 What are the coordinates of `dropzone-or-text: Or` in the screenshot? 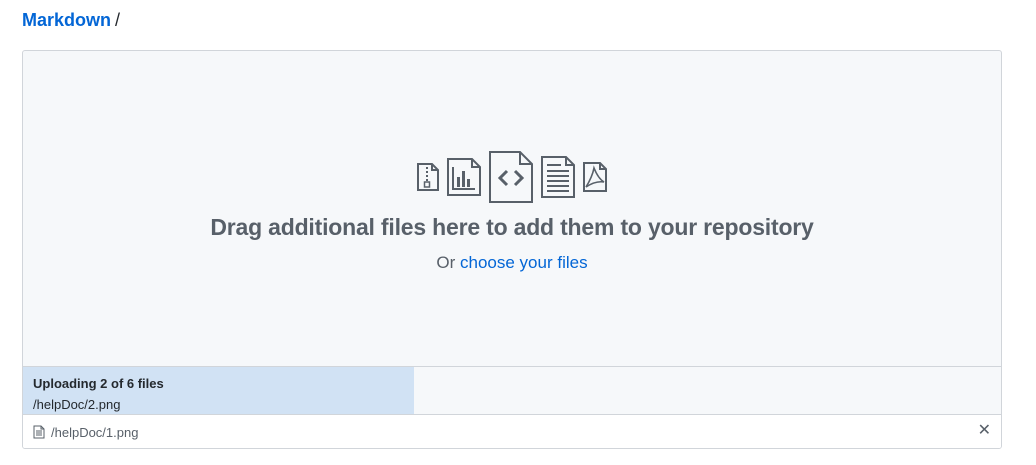 It's located at (446, 262).